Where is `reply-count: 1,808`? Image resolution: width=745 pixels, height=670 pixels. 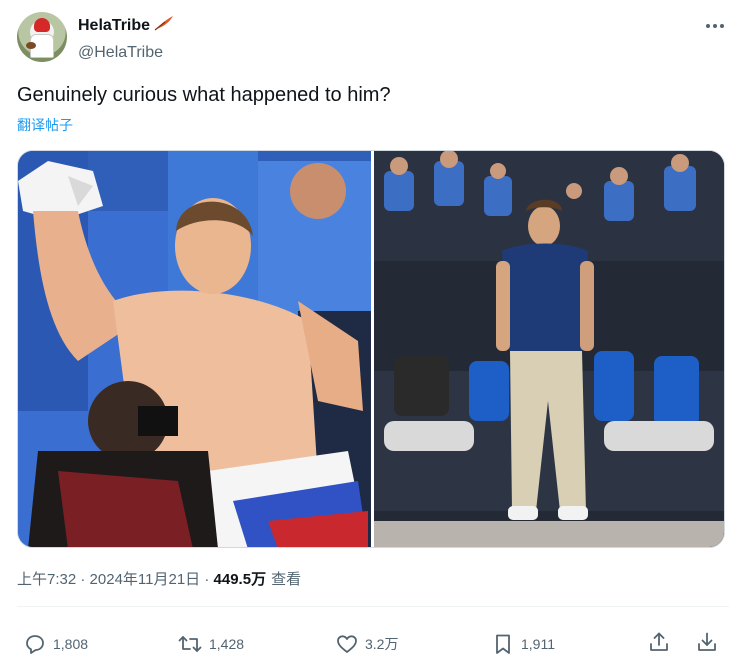
reply-count: 1,808 is located at coordinates (71, 644).